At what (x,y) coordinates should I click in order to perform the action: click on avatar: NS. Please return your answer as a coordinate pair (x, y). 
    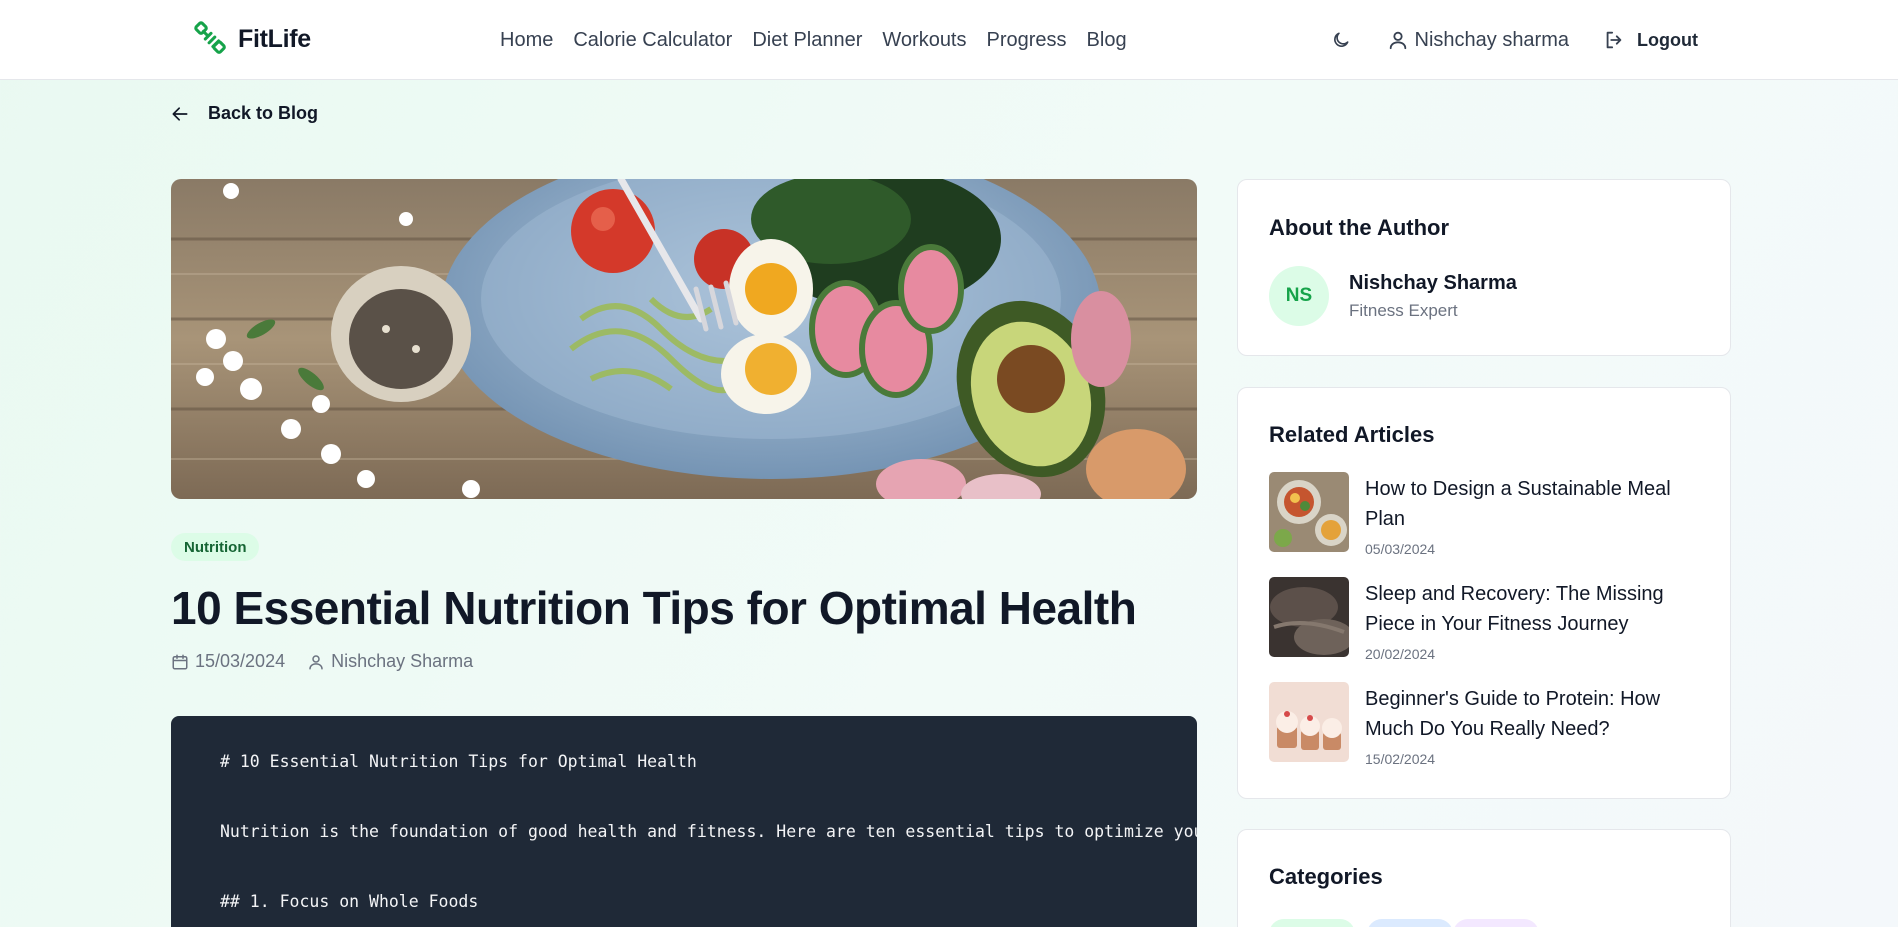
    Looking at the image, I should click on (1299, 296).